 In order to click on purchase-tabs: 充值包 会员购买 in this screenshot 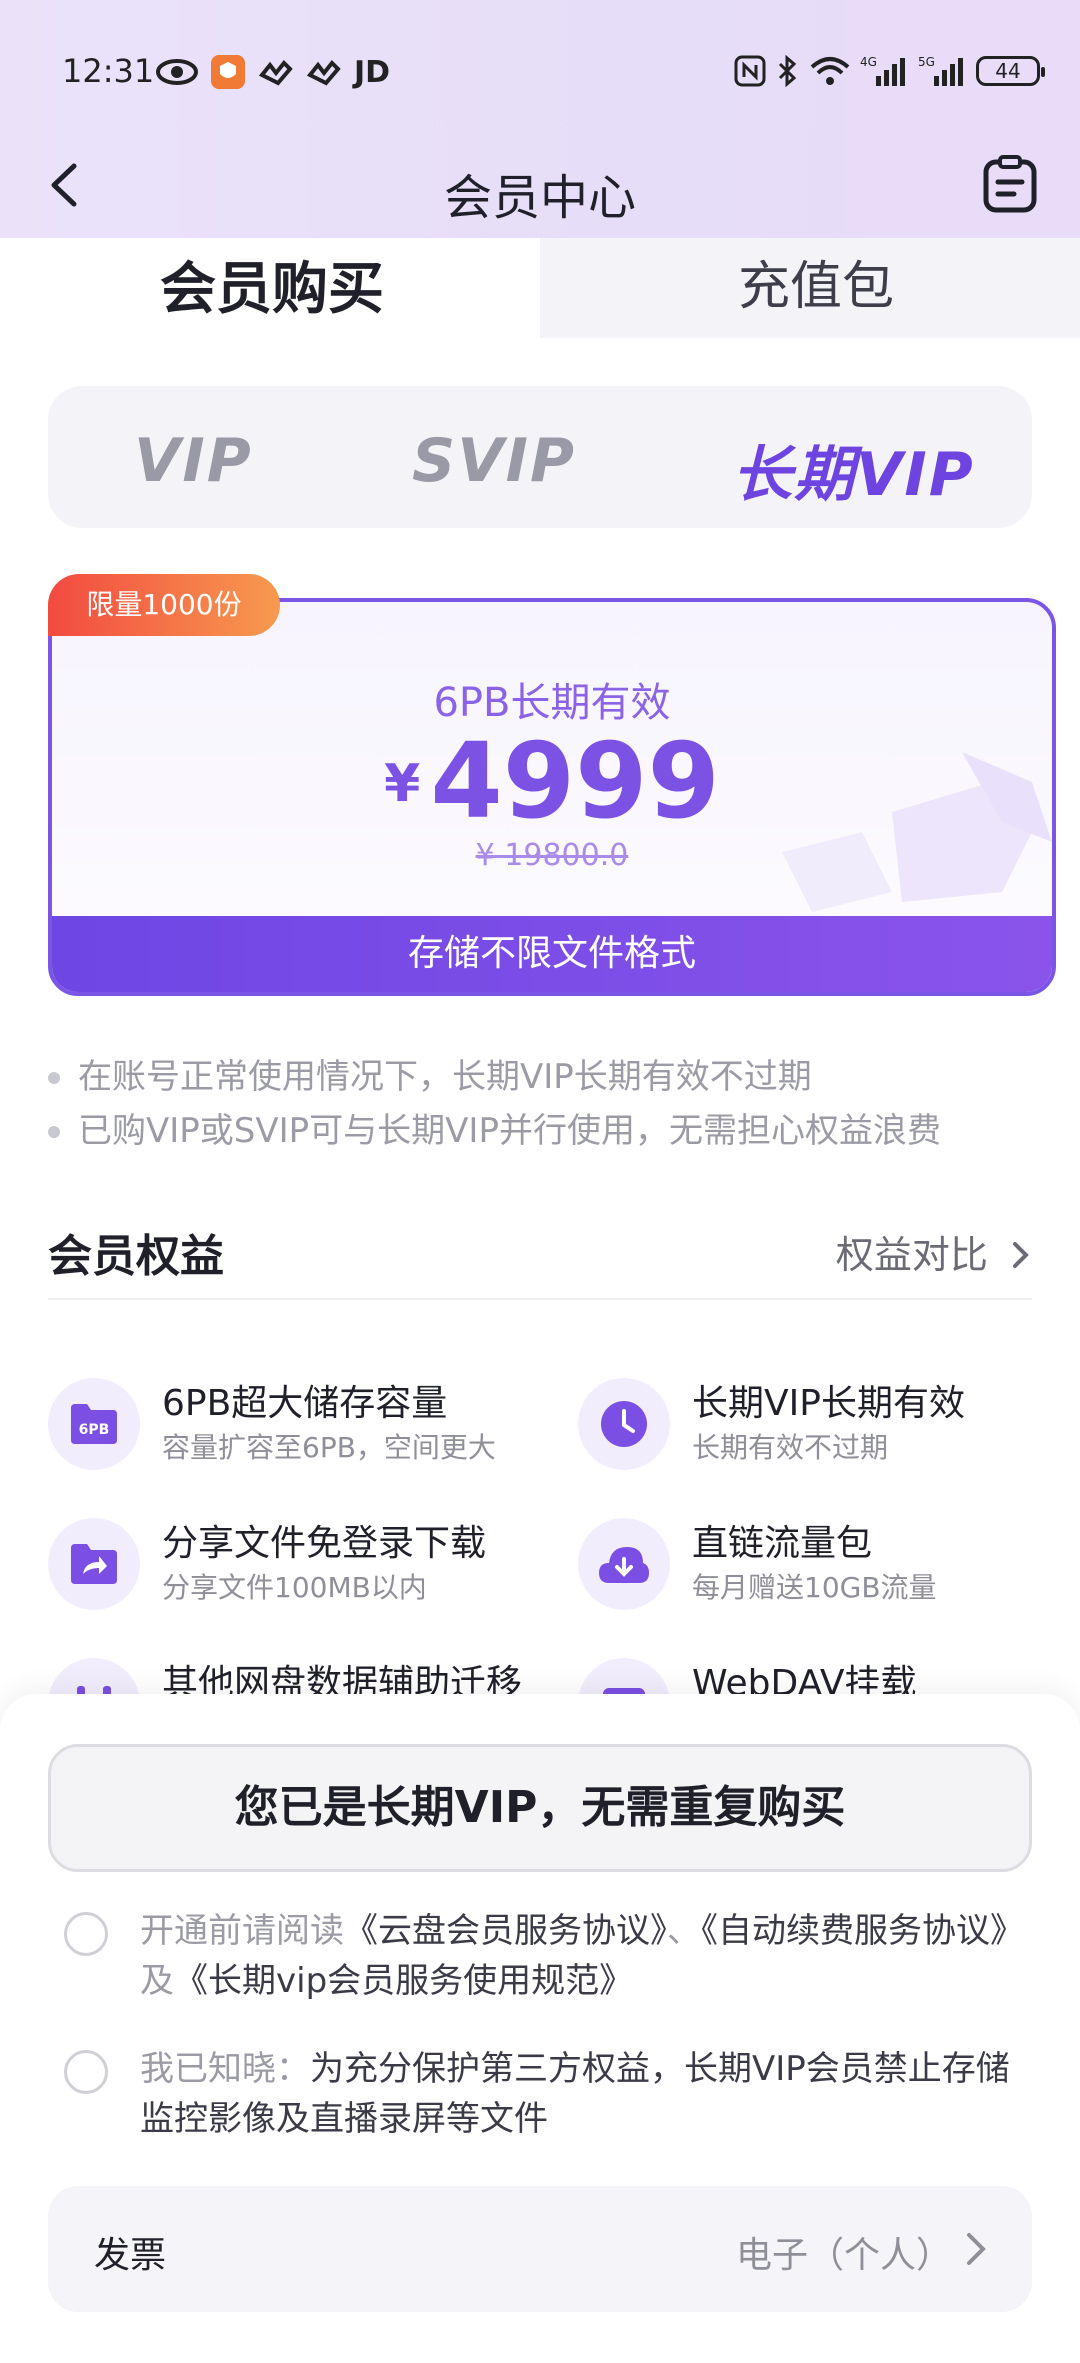, I will do `click(540, 288)`.